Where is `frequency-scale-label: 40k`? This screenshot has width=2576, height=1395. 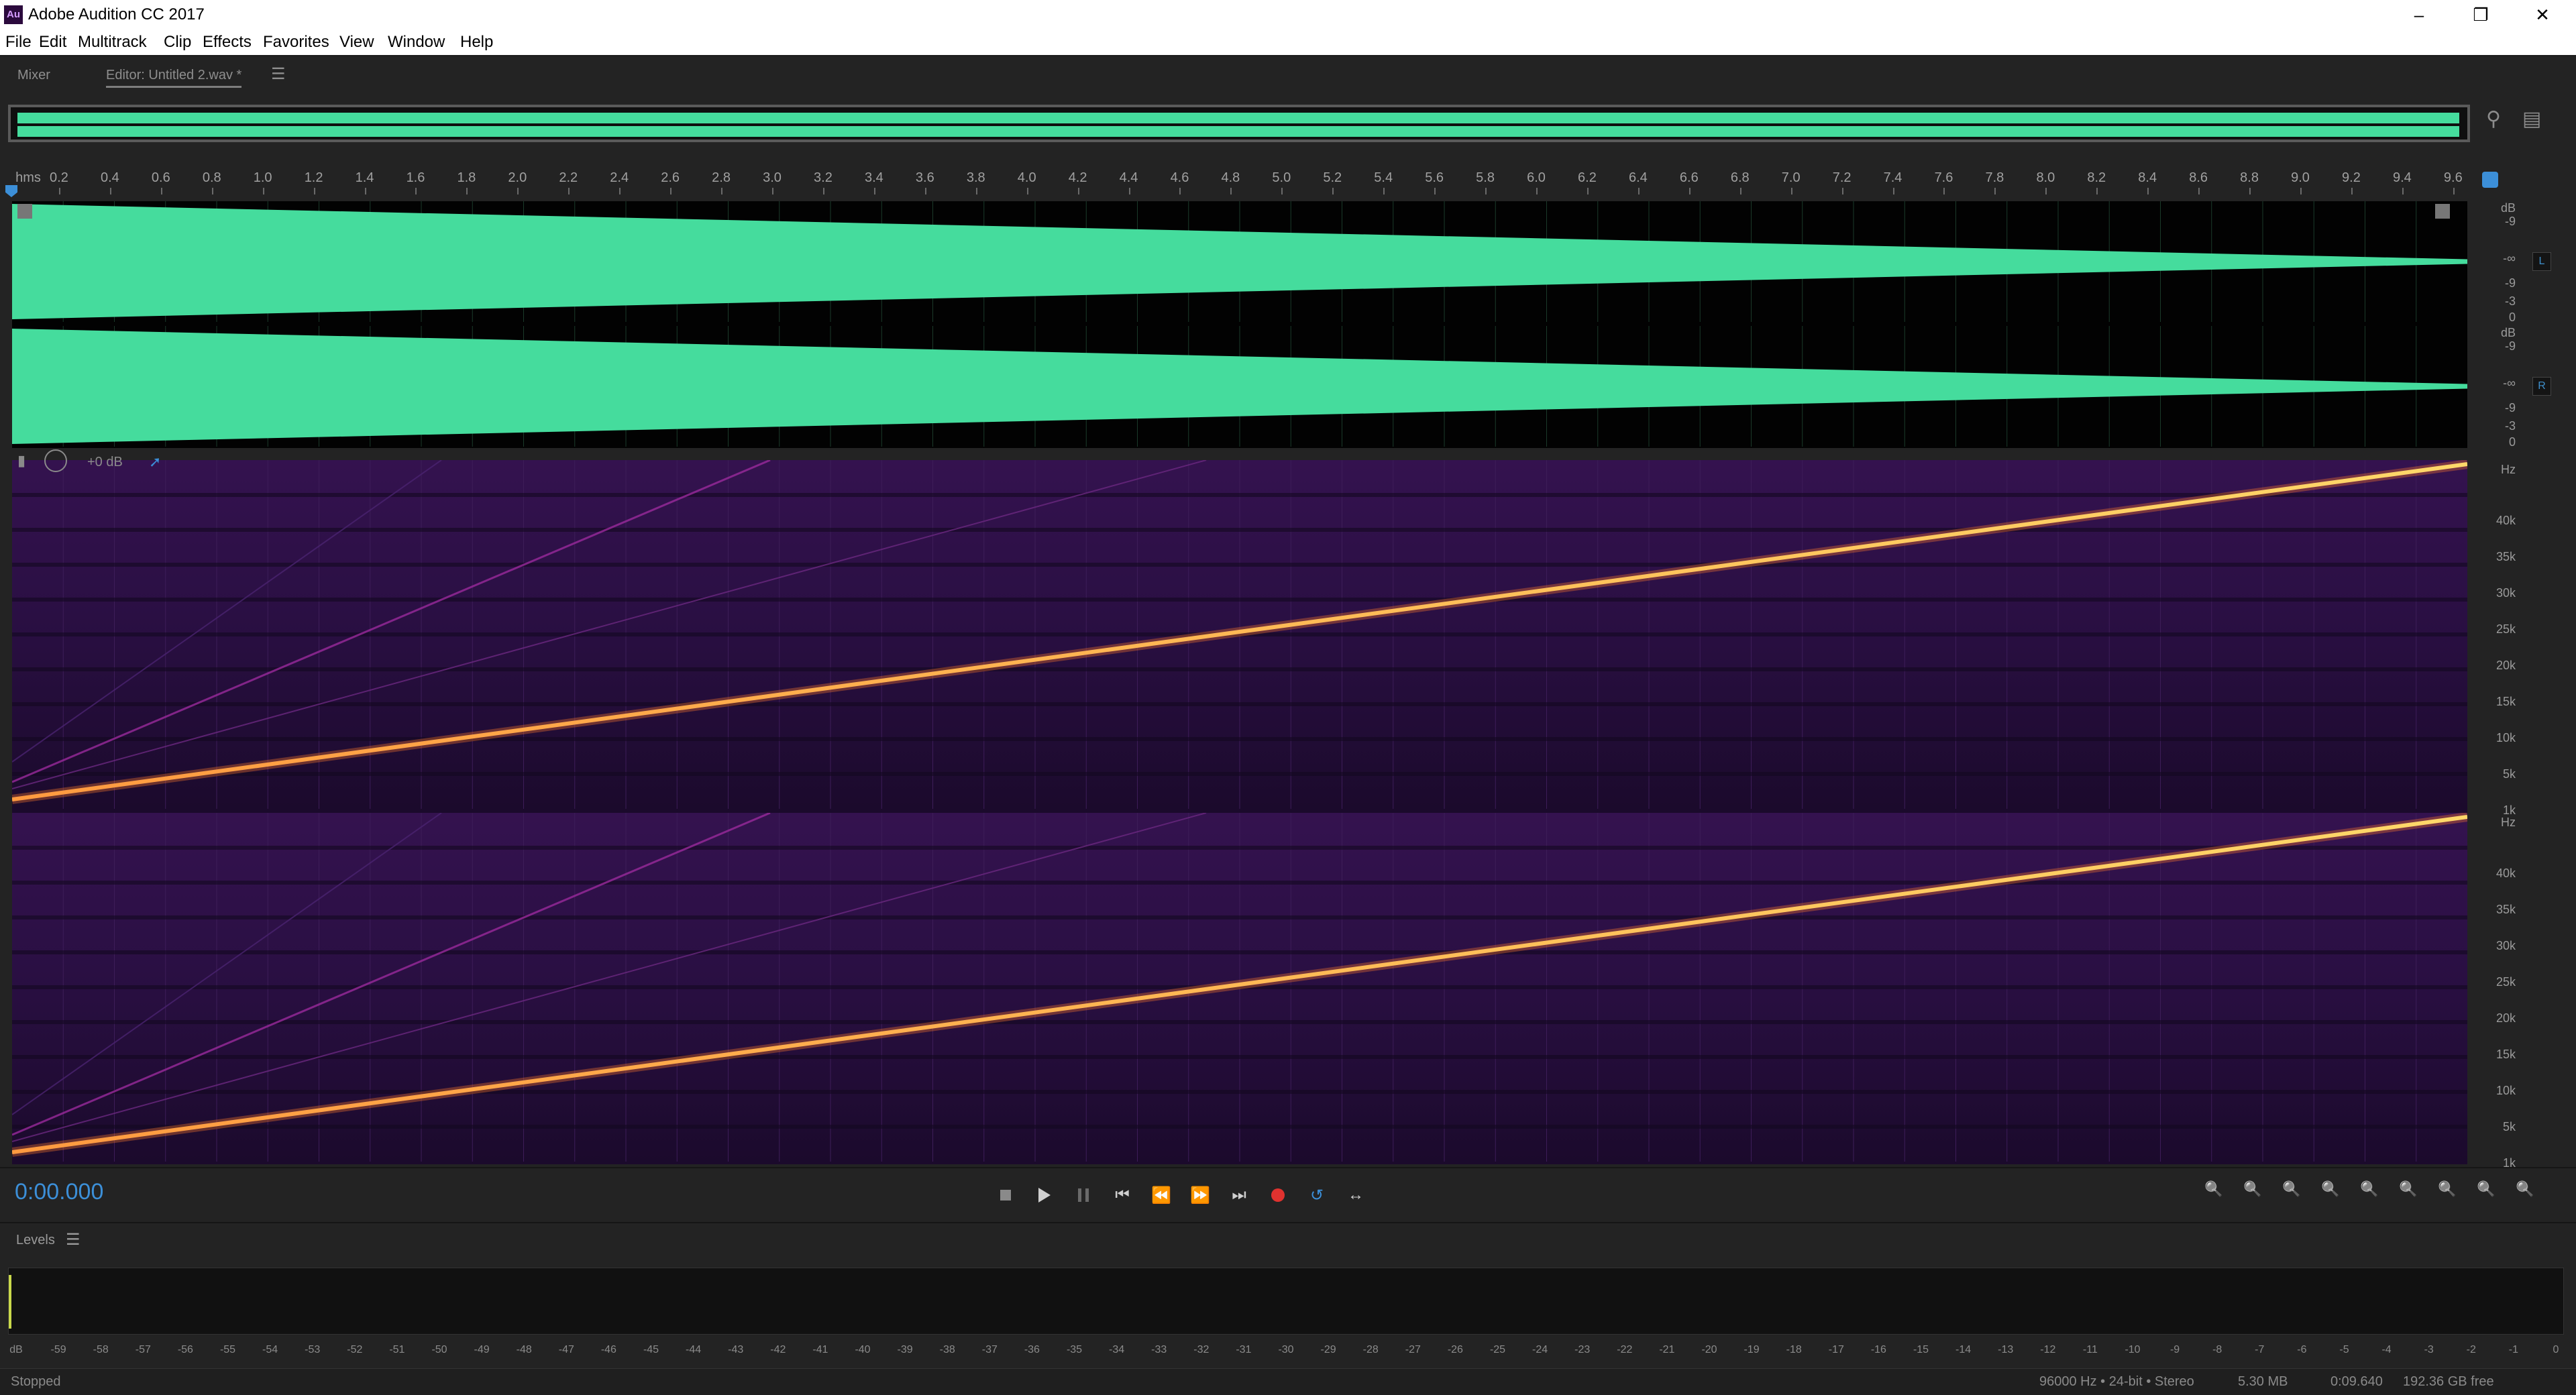 frequency-scale-label: 40k is located at coordinates (2506, 873).